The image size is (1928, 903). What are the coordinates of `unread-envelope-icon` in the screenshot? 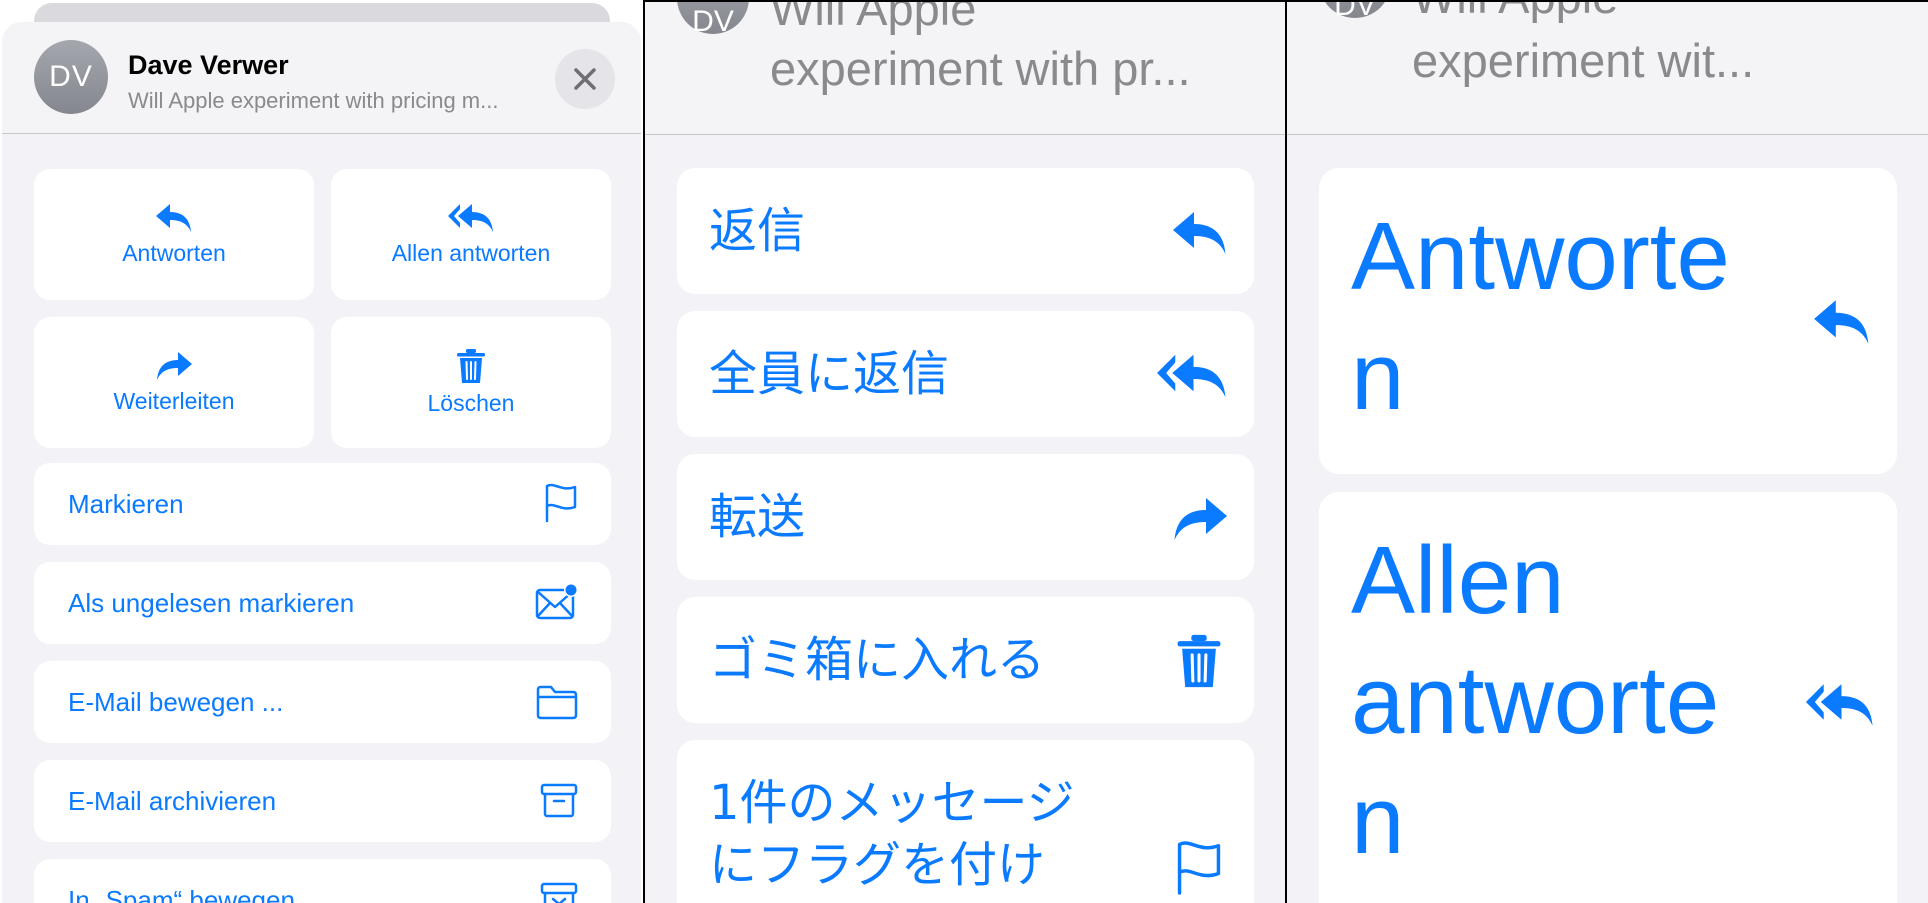 It's located at (556, 601).